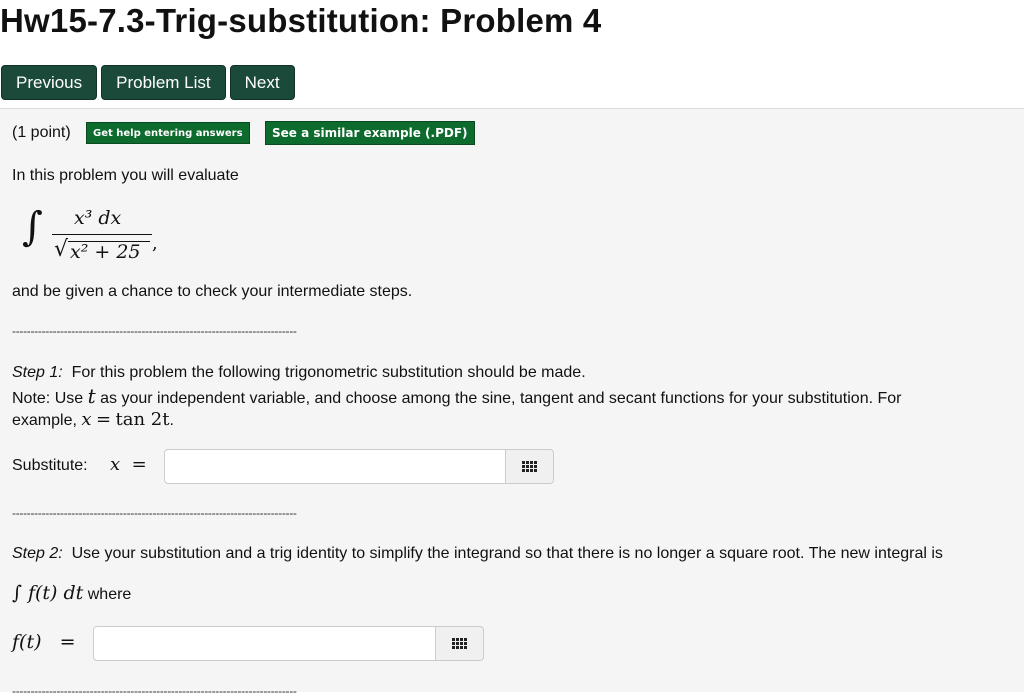  Describe the element at coordinates (49, 82) in the screenshot. I see `previous-button: Previous` at that location.